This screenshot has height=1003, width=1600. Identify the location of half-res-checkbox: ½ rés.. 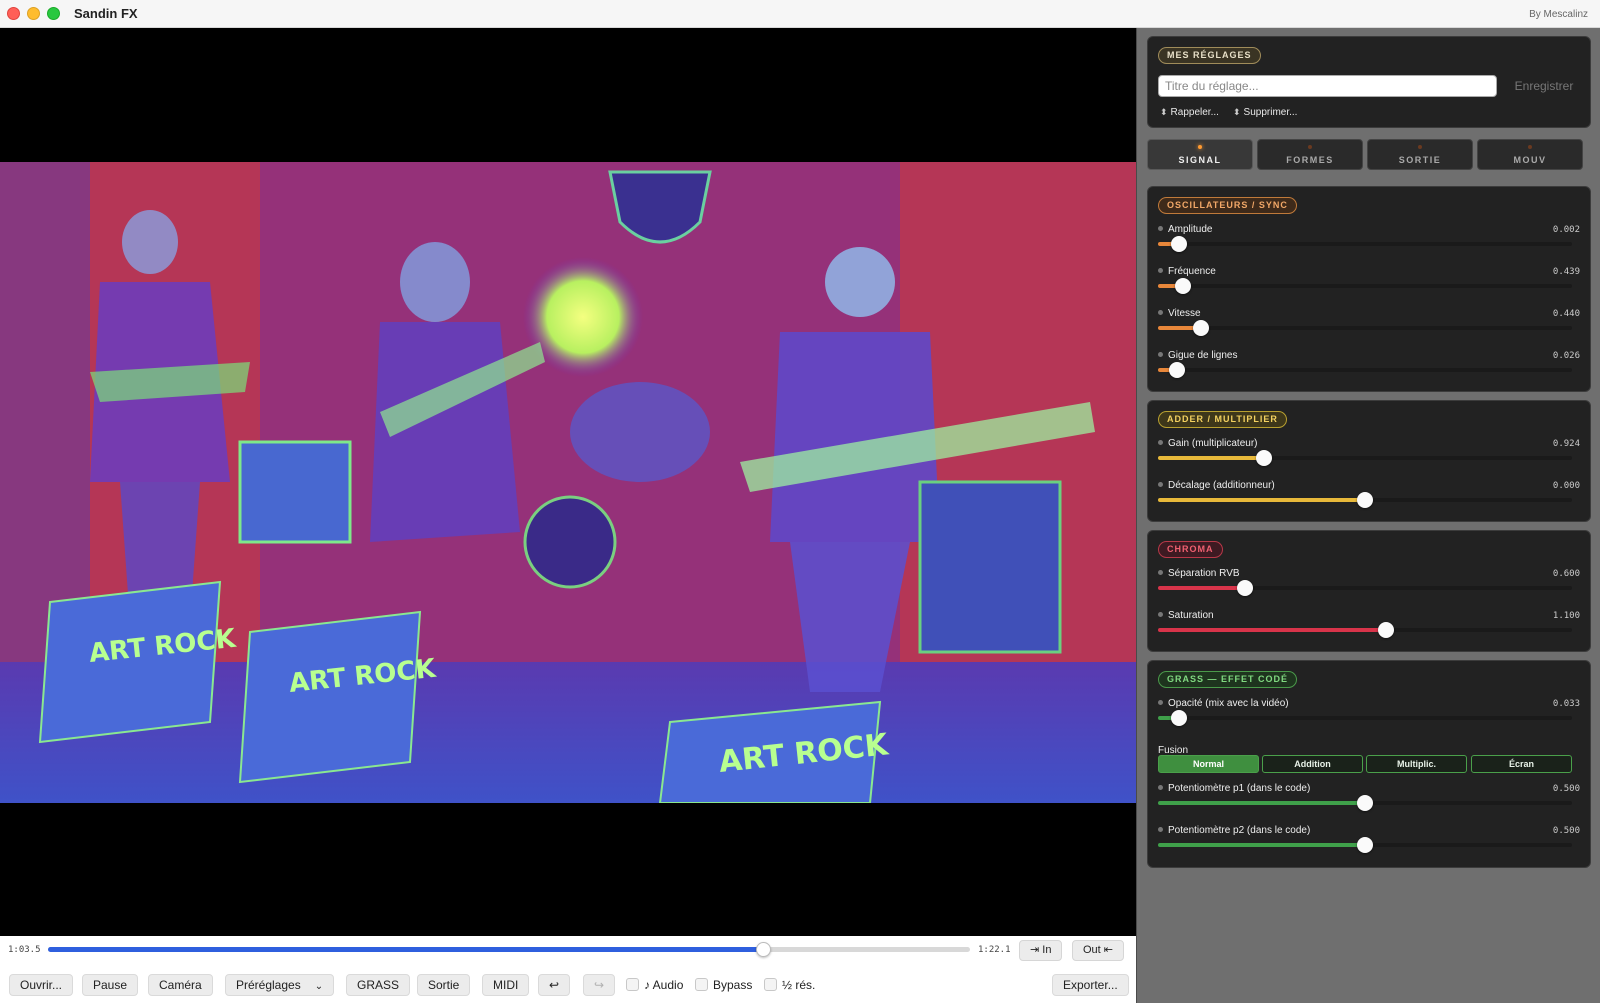
(789, 985).